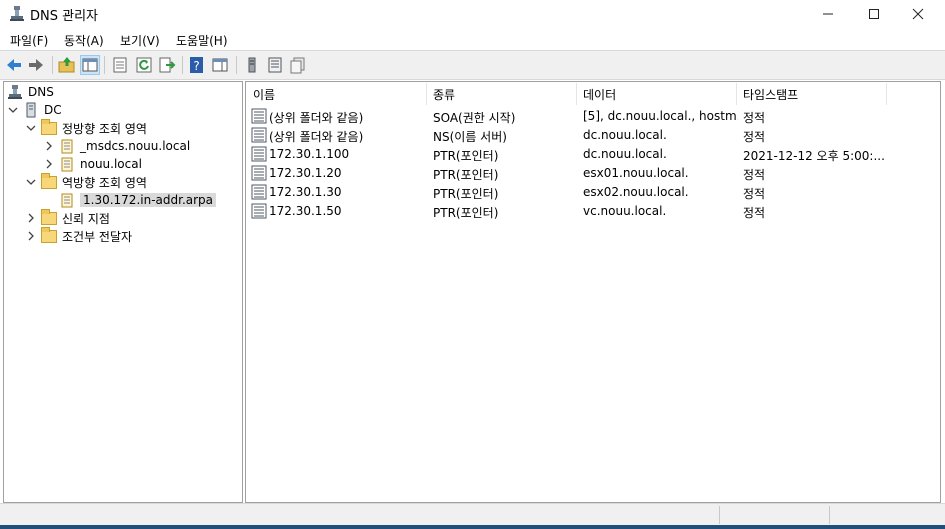 The image size is (945, 529). I want to click on refresh-icon, so click(144, 65).